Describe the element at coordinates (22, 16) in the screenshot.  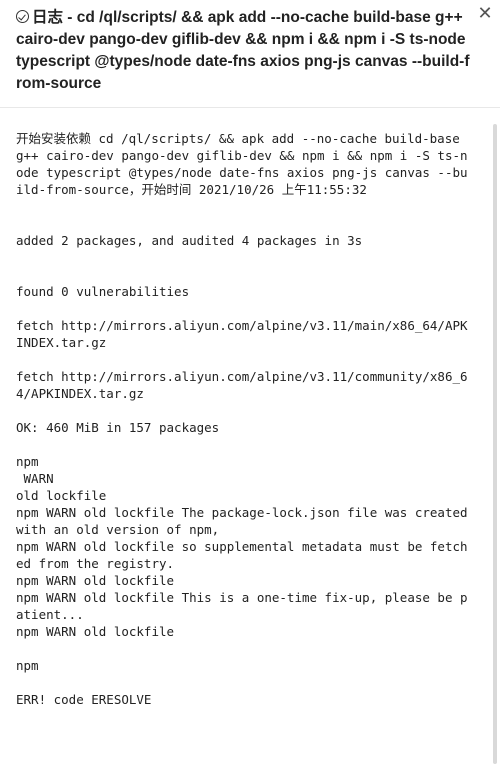
I see `check-circle-icon` at that location.